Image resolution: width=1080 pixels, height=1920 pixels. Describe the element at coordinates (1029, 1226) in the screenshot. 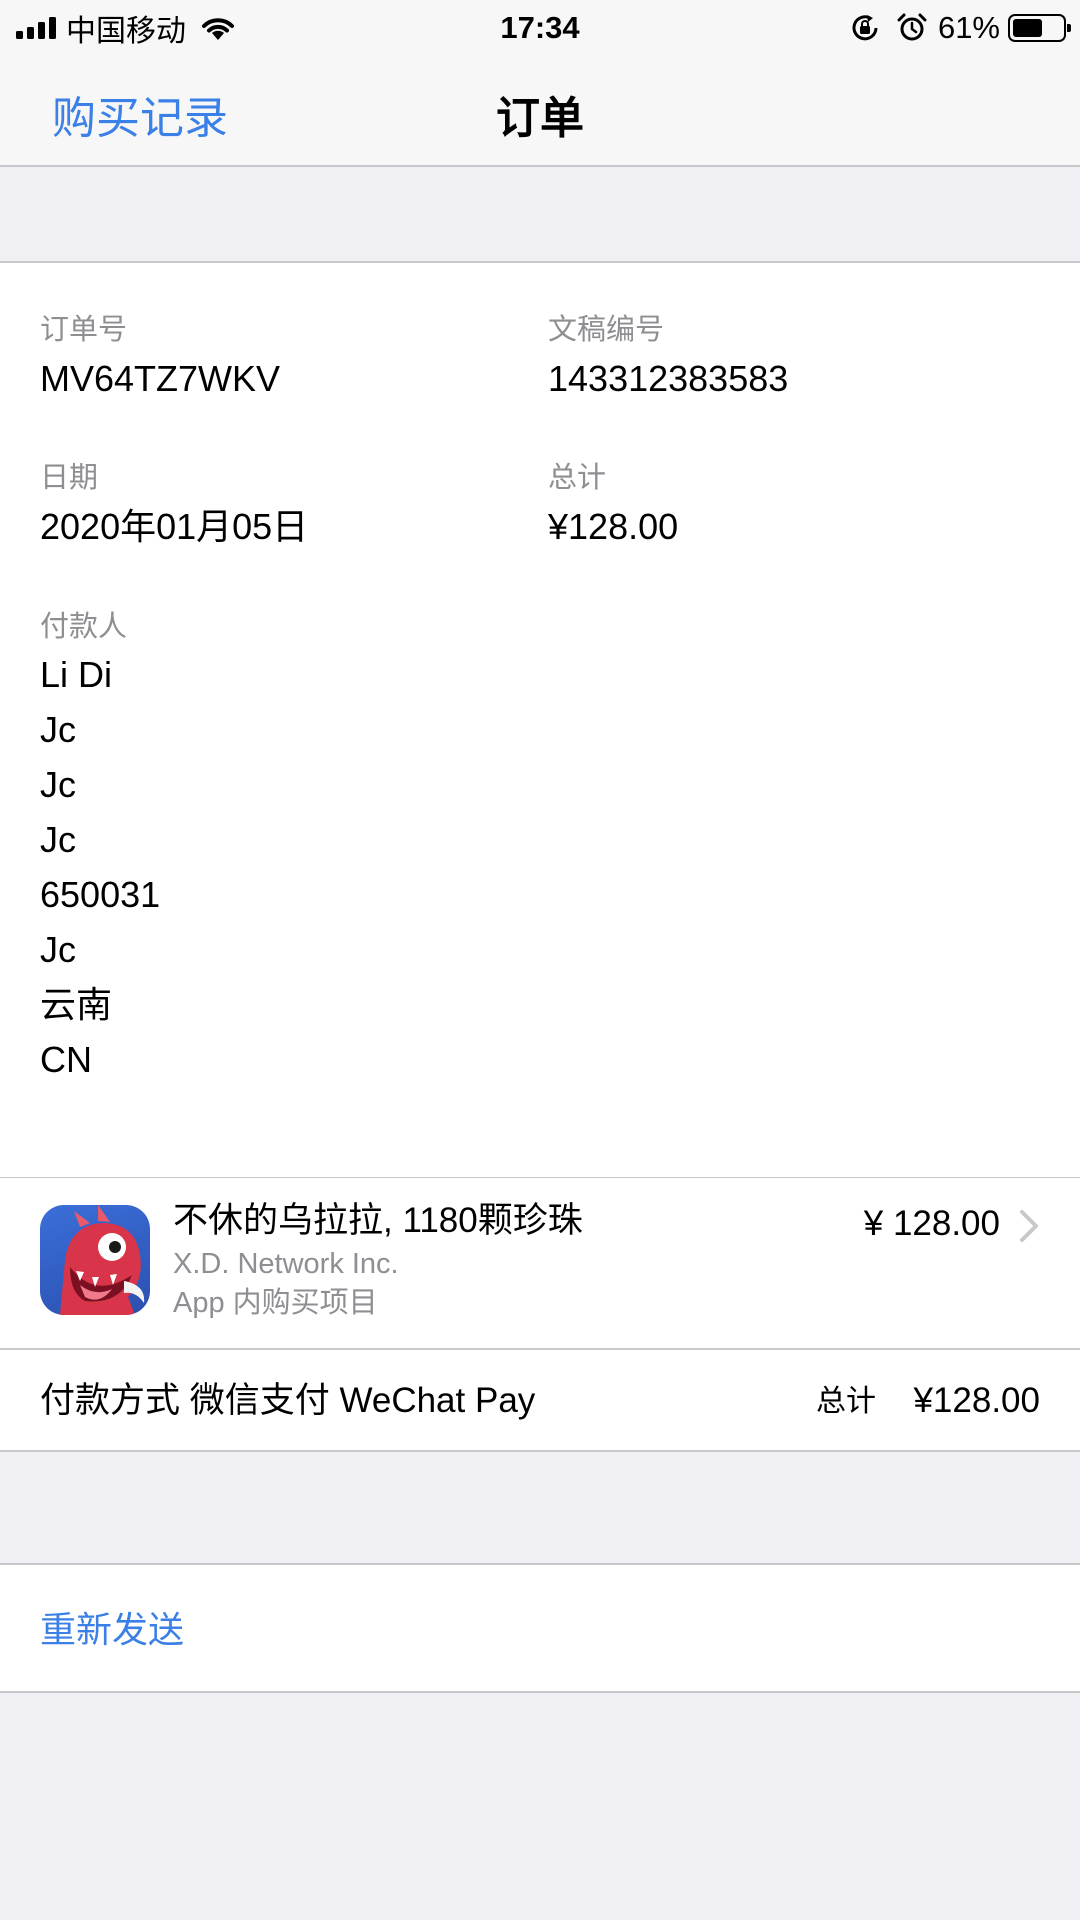

I see `chevron-right-icon` at that location.